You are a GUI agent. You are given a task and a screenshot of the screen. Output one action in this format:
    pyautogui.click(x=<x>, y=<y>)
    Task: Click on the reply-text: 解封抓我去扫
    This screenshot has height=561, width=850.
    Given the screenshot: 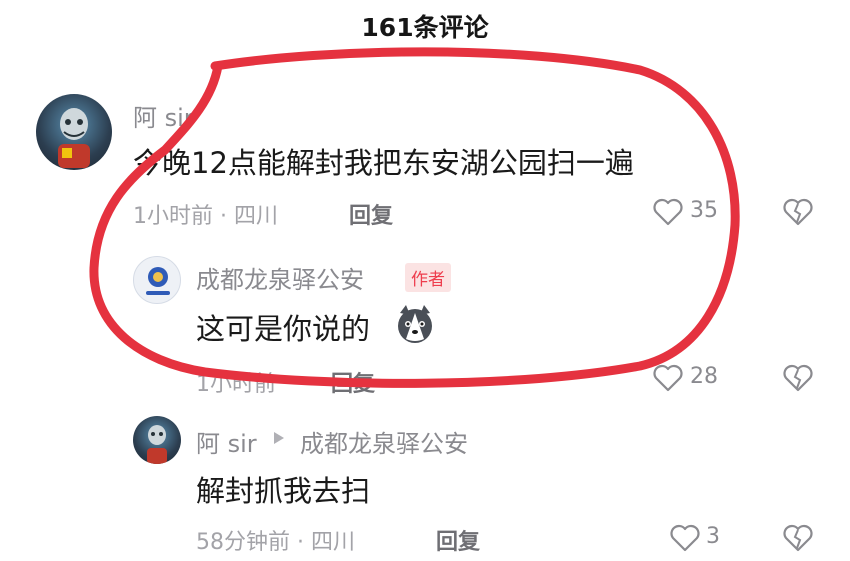 What is the action you would take?
    pyautogui.click(x=283, y=491)
    